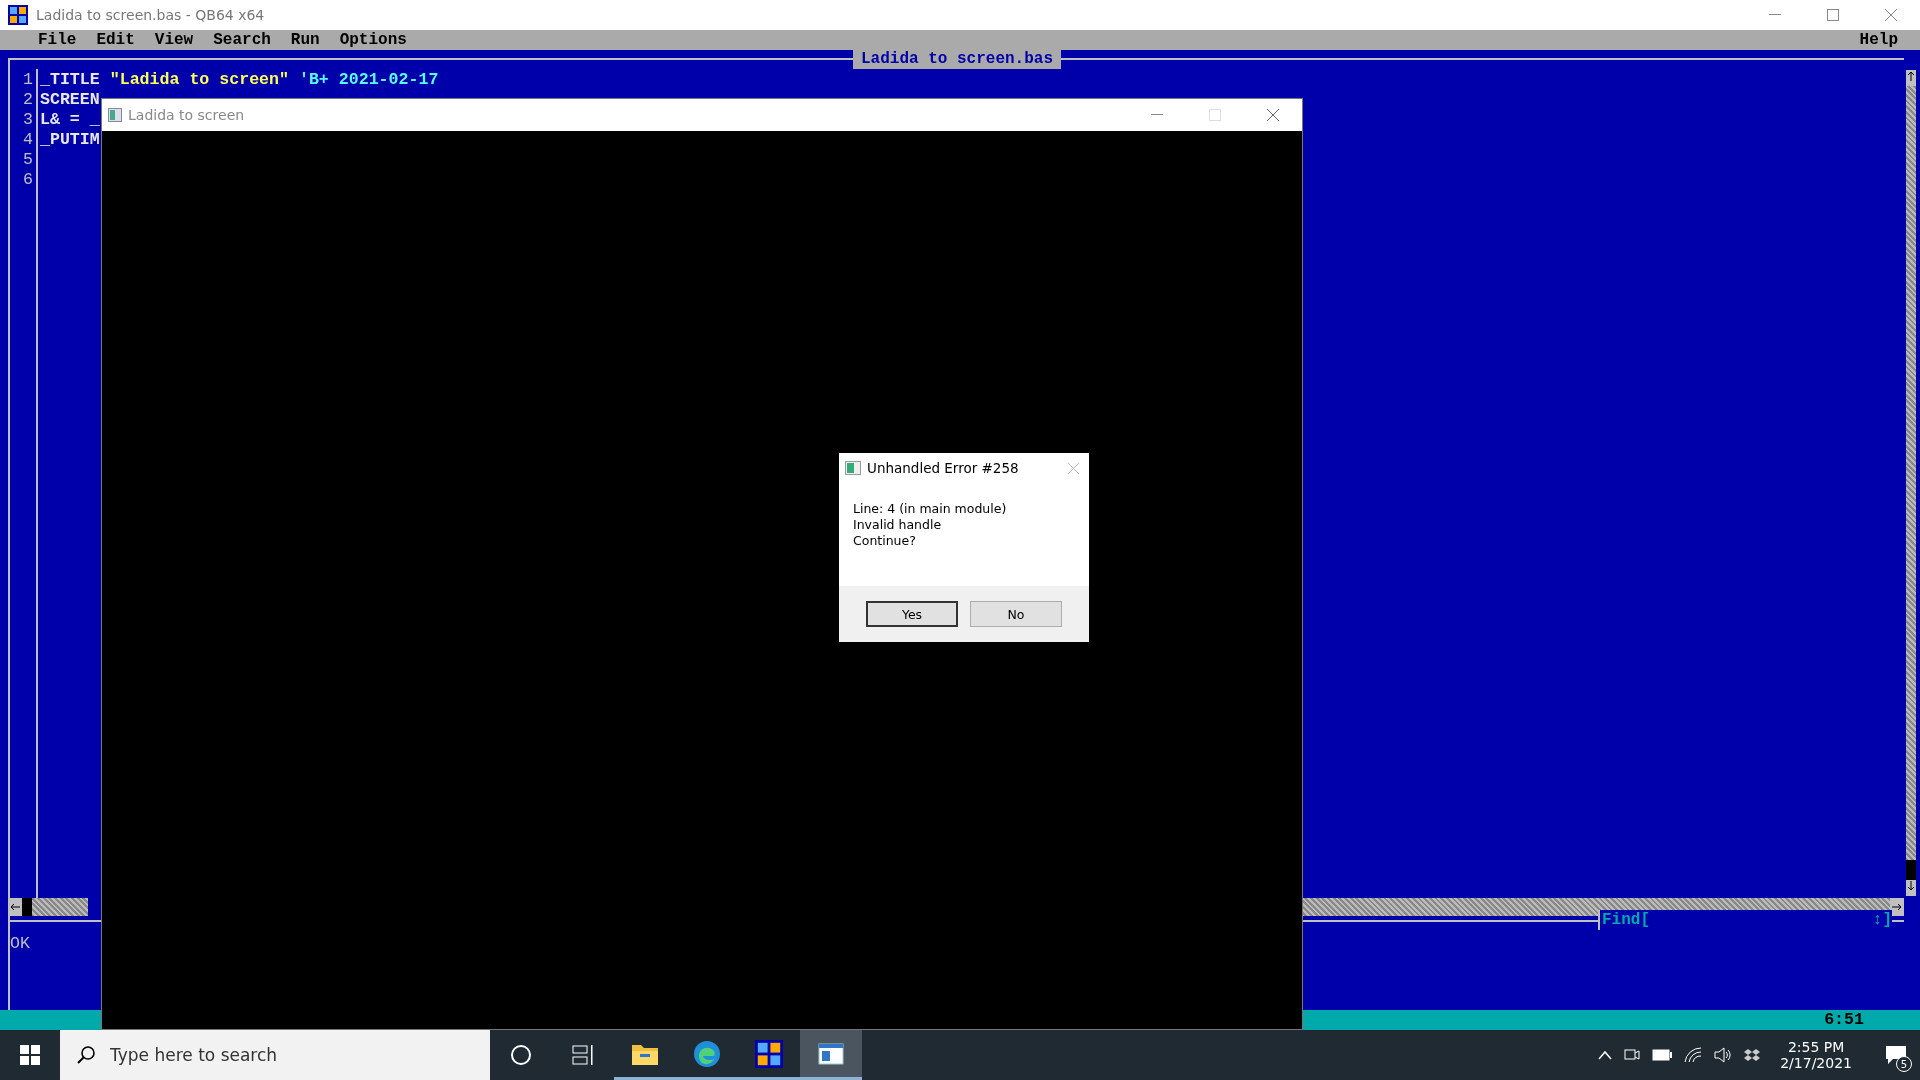  What do you see at coordinates (1897, 907) in the screenshot?
I see `arrow-right-icon` at bounding box center [1897, 907].